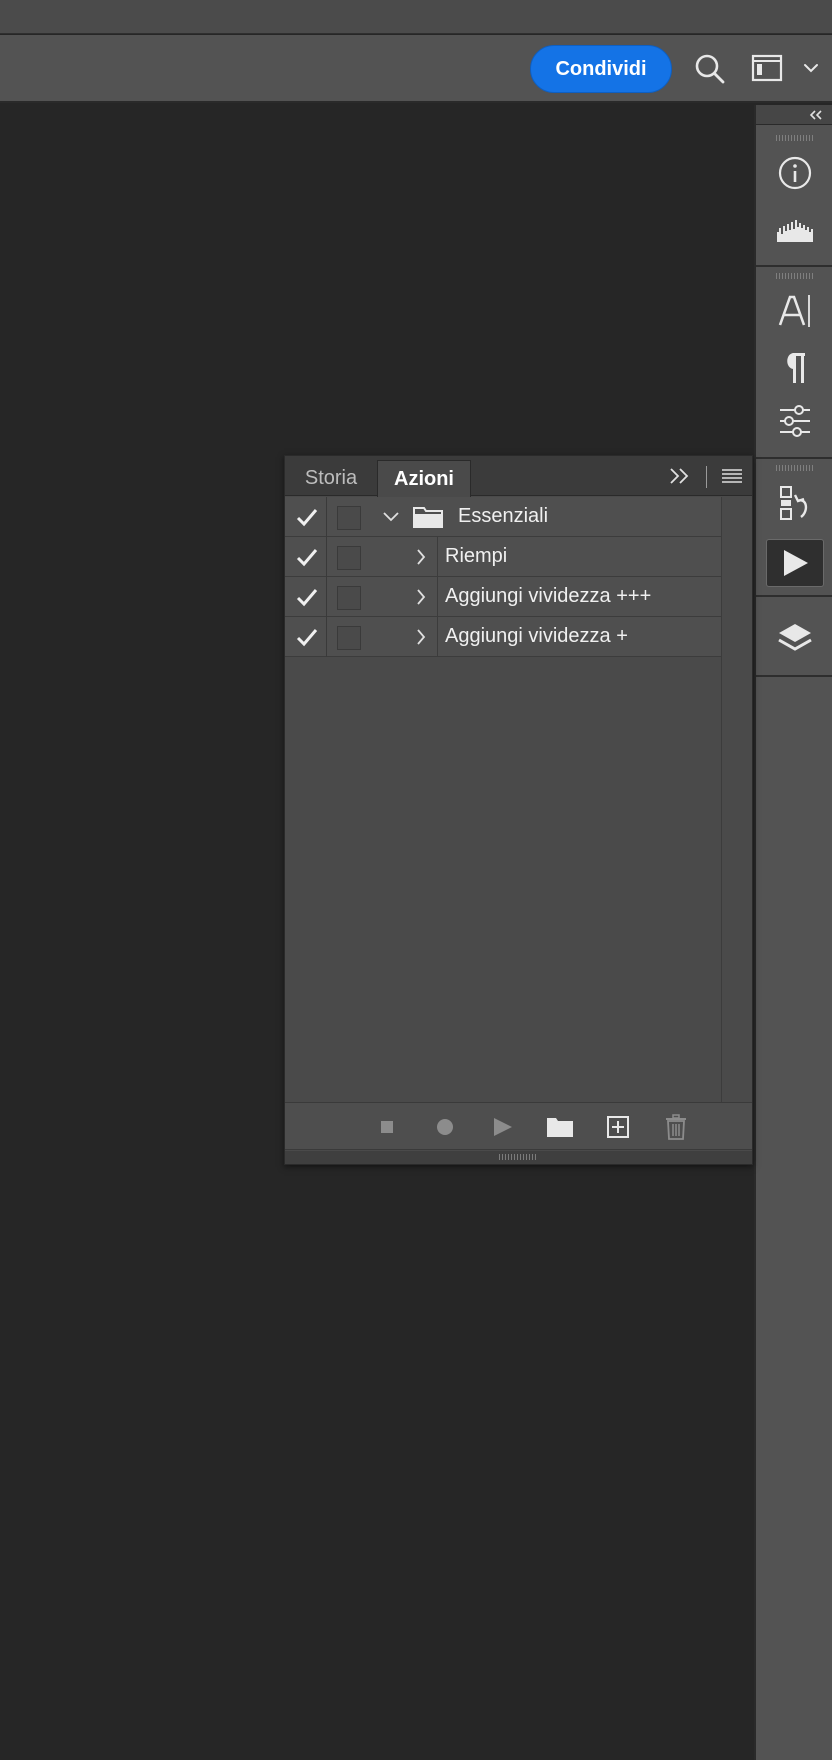  Describe the element at coordinates (793, 932) in the screenshot. I see `panel-dock` at that location.